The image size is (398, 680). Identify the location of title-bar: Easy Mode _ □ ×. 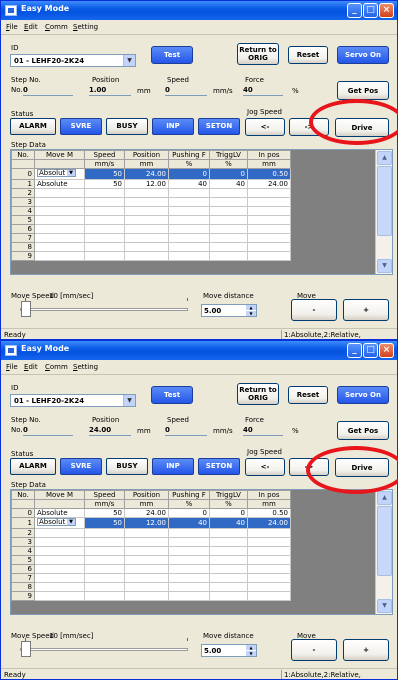
(199, 350).